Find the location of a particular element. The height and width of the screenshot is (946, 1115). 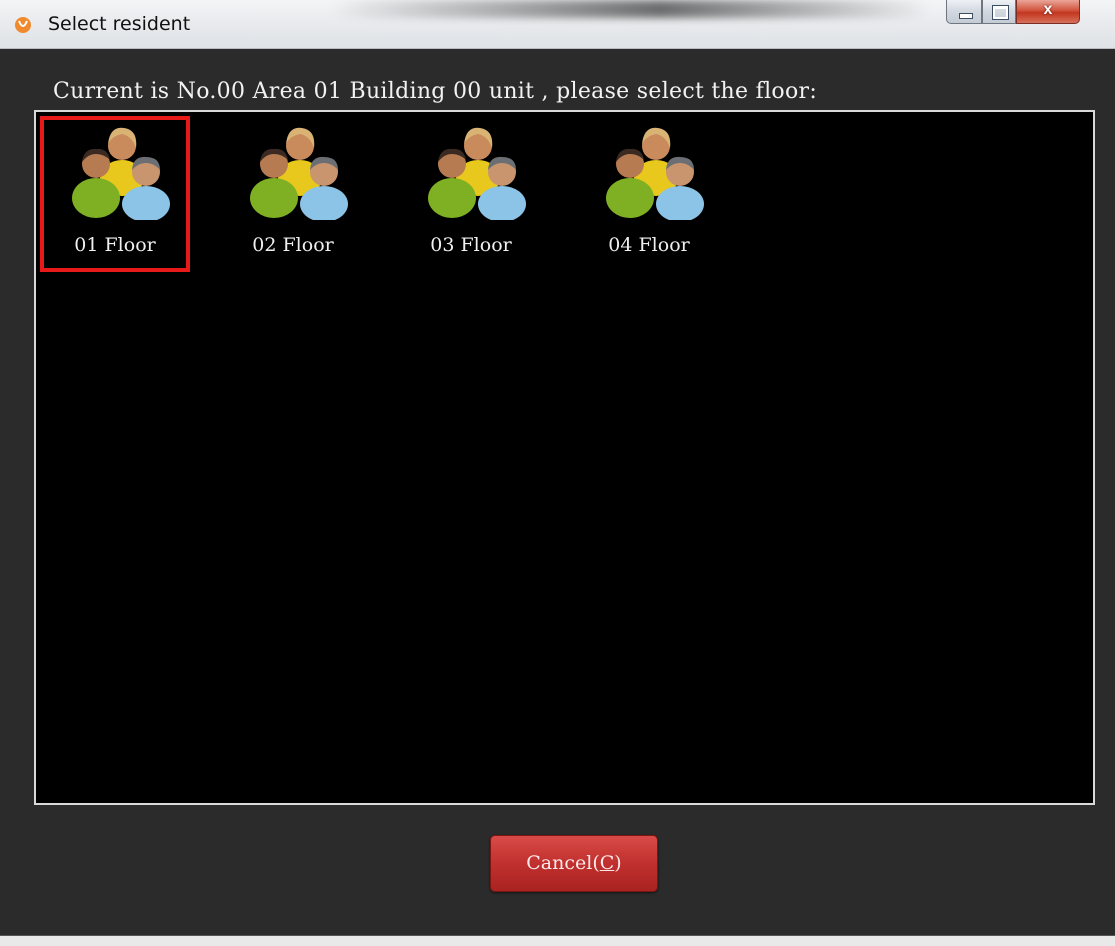

floor-item-01: 01 Floor is located at coordinates (115, 194).